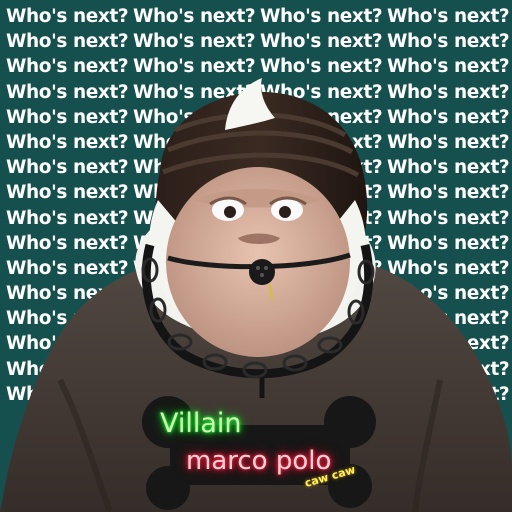 The height and width of the screenshot is (512, 512). Describe the element at coordinates (201, 423) in the screenshot. I see `villain-label: Villain` at that location.